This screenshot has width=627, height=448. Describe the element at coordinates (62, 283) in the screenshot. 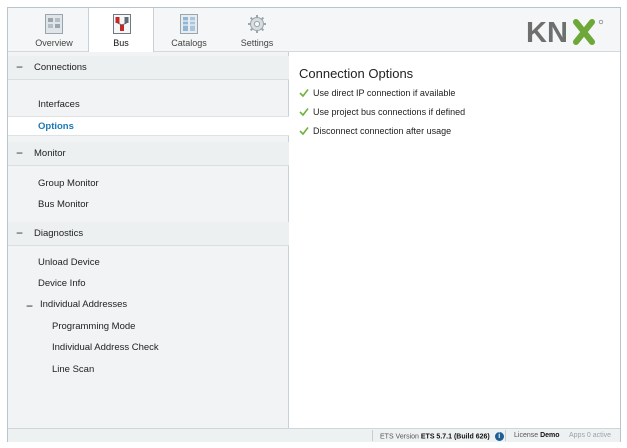

I see `sidebar-item-label: Device Info` at that location.